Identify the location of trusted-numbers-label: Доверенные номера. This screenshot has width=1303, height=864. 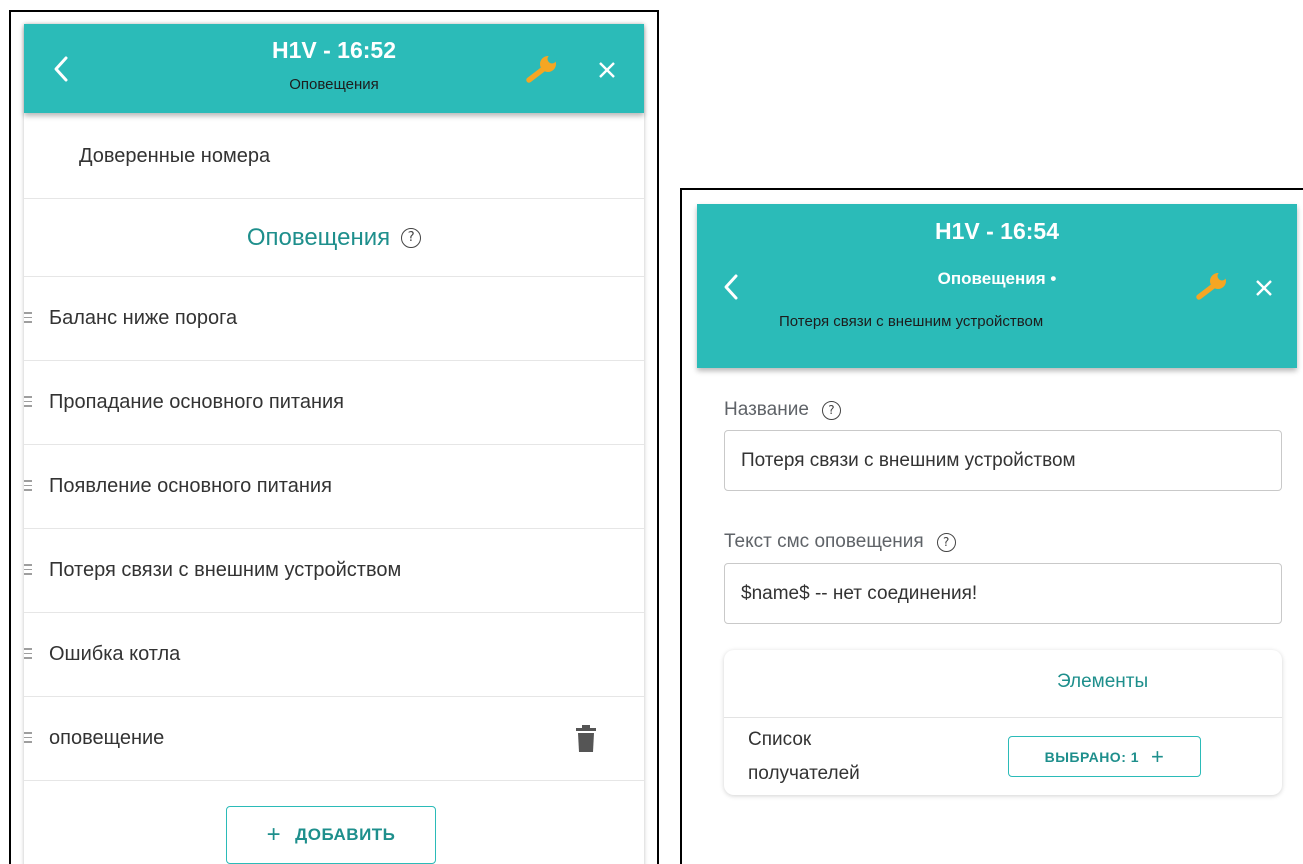
(175, 156).